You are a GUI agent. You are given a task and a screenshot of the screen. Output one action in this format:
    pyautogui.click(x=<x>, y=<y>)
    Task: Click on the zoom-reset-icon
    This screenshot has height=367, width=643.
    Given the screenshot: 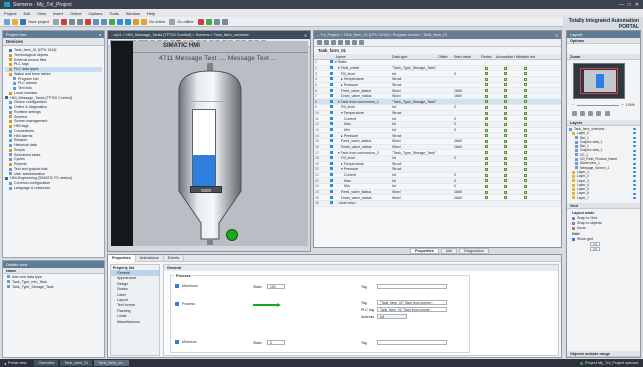 What is the action you would take?
    pyautogui.click(x=607, y=113)
    